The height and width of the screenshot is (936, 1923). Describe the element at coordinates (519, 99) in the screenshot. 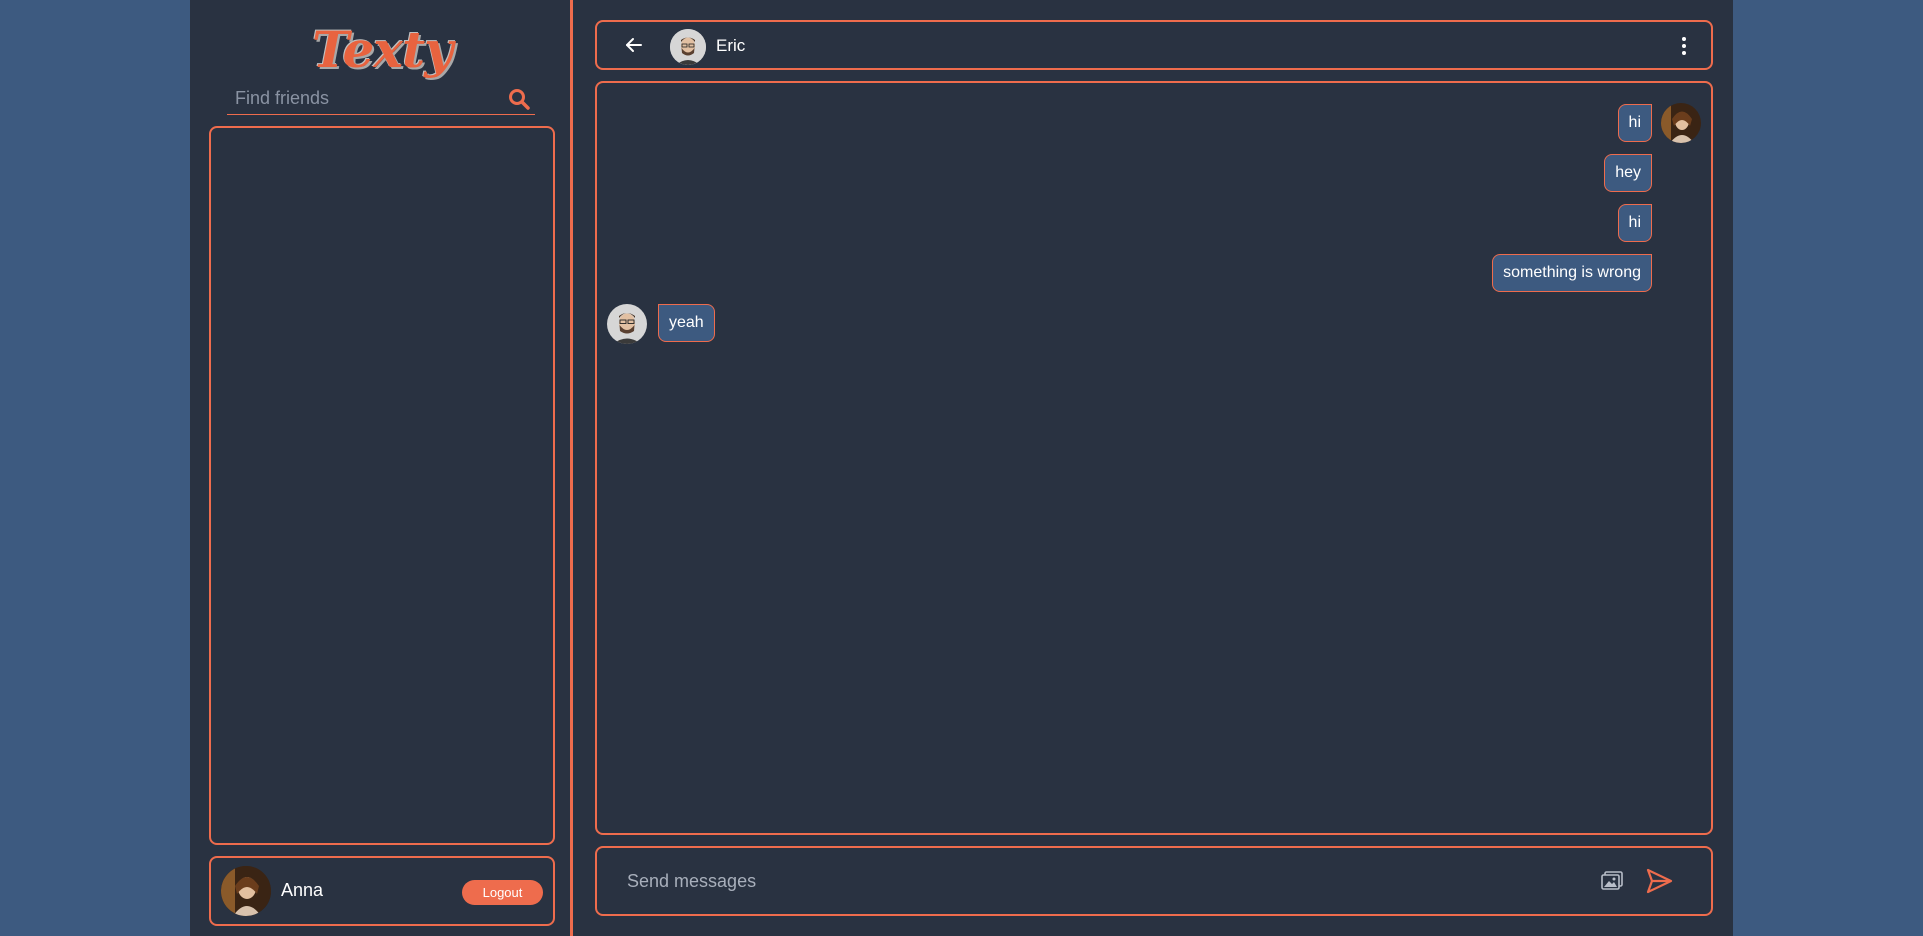

I see `search-icon` at that location.